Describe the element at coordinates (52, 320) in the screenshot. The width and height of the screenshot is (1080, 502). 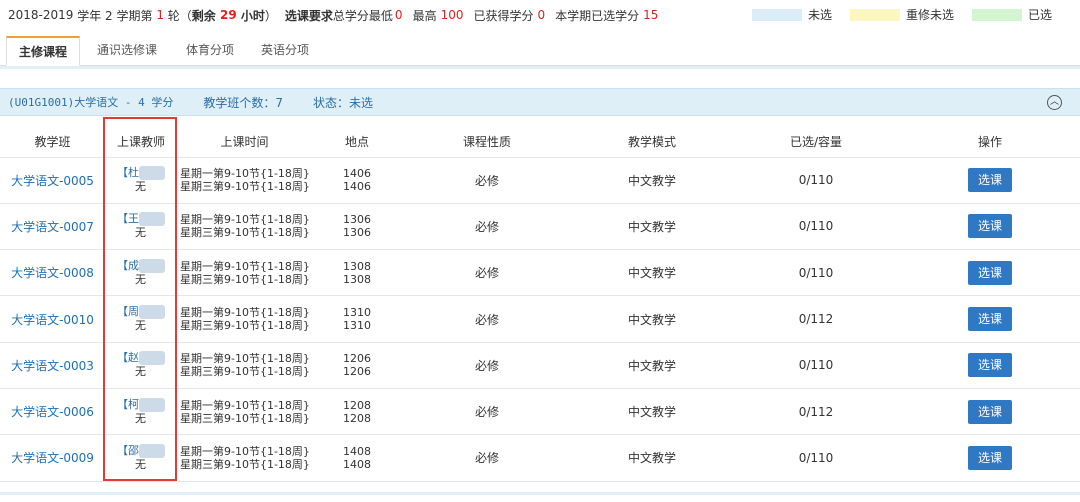
I see `class-link: 大学语文-0010` at that location.